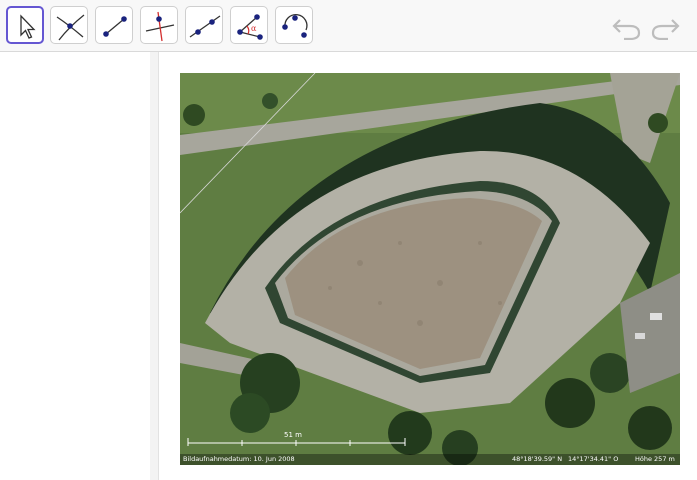 This screenshot has height=480, width=697. Describe the element at coordinates (593, 459) in the screenshot. I see `longitude: 14°17'34.41" O` at that location.